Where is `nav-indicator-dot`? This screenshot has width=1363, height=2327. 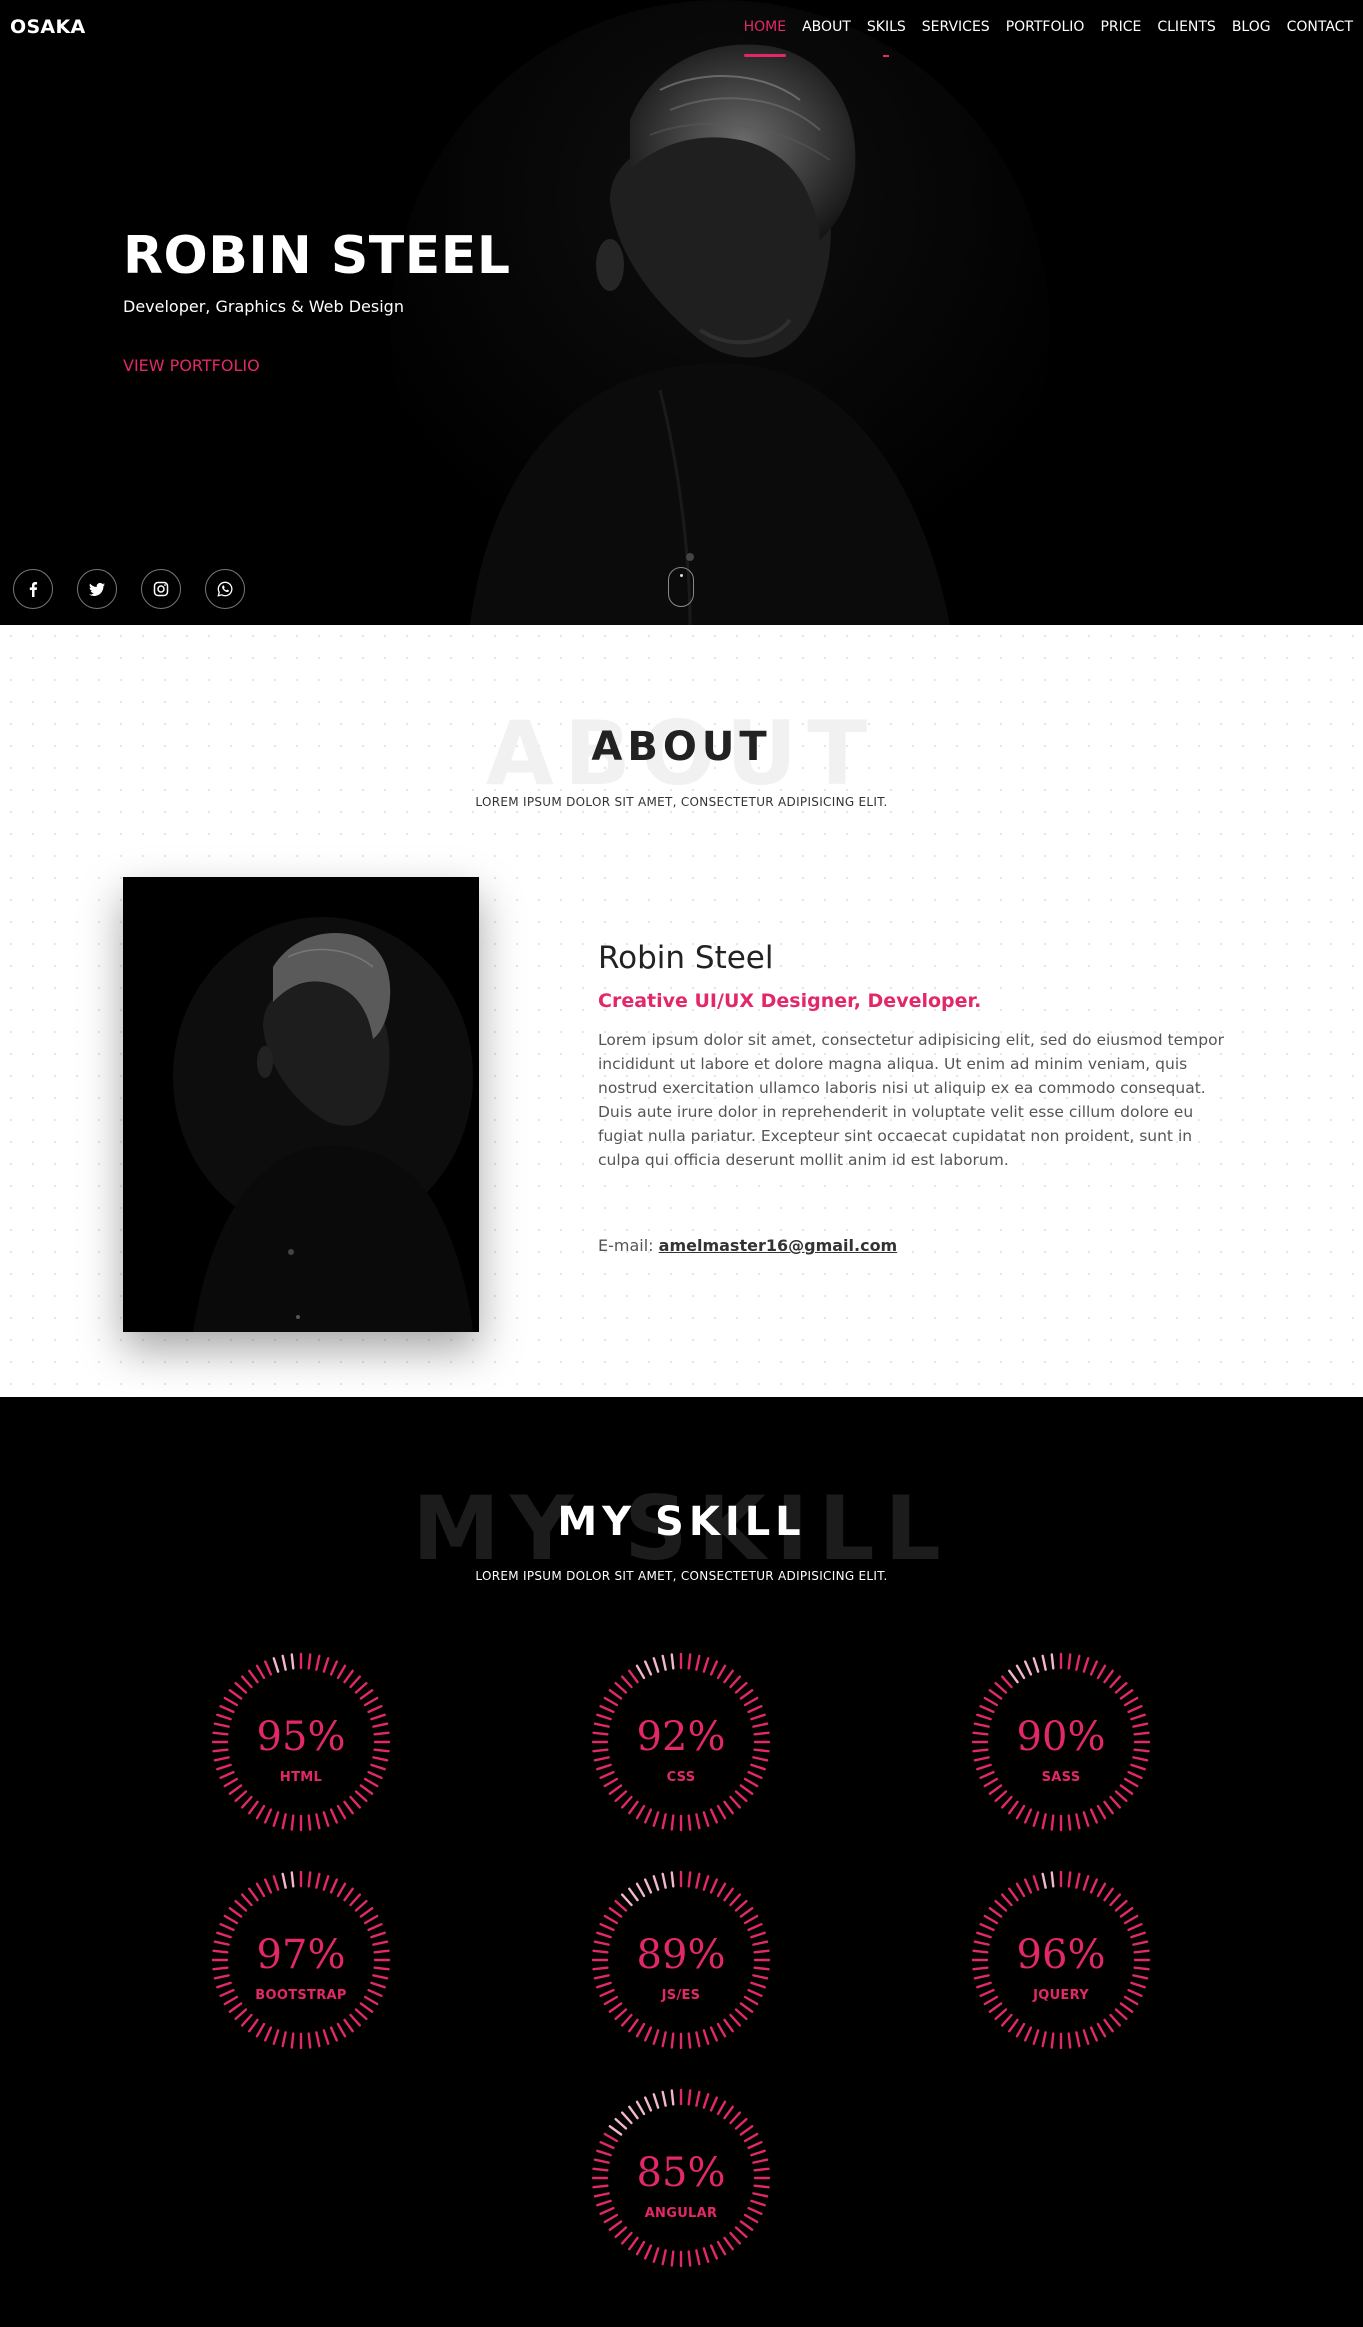
nav-indicator-dot is located at coordinates (886, 56).